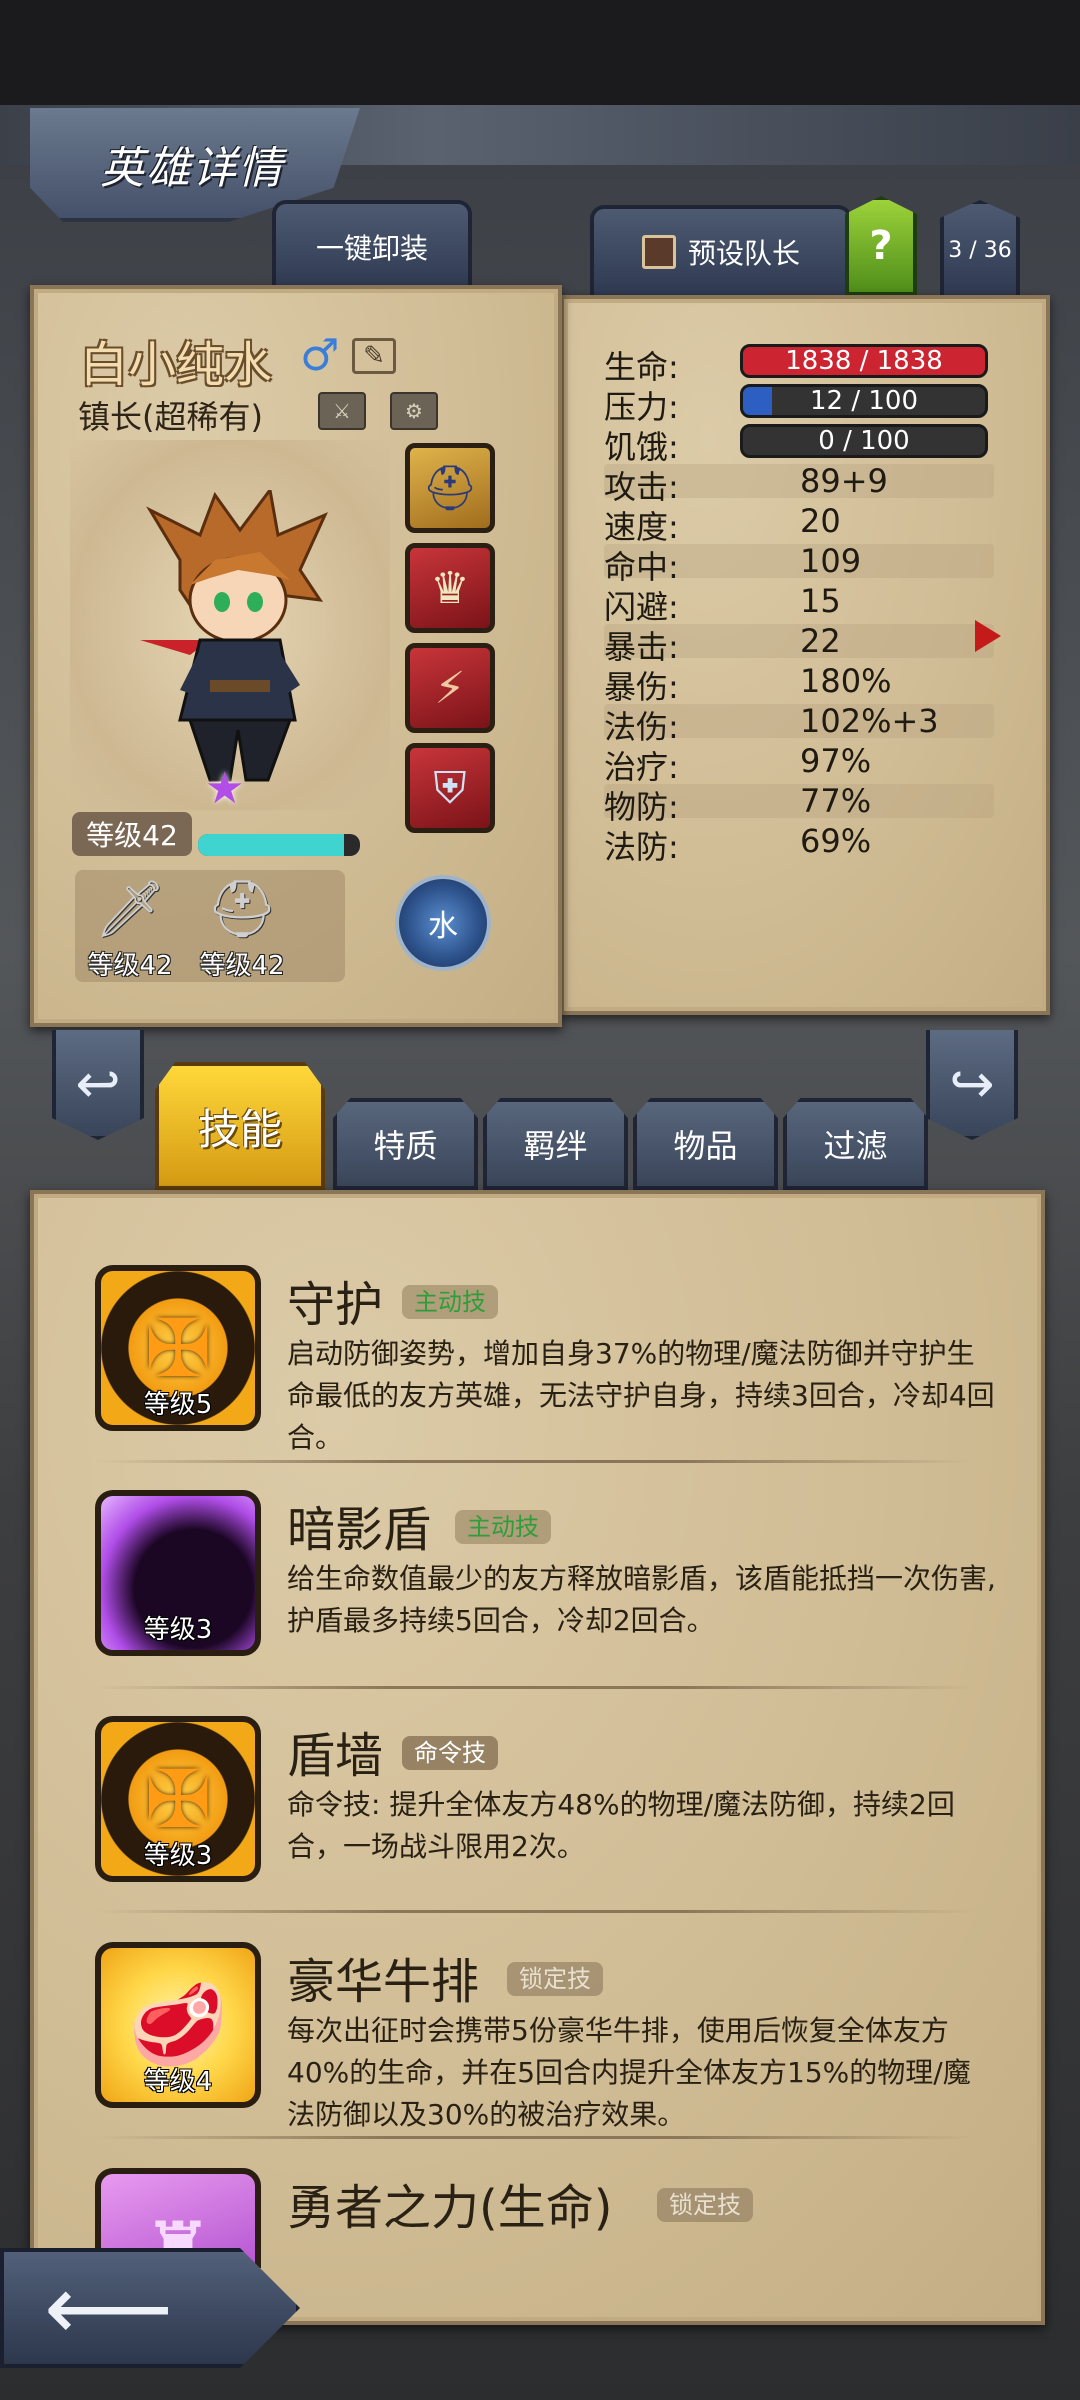 The width and height of the screenshot is (1080, 2400). What do you see at coordinates (450, 788) in the screenshot?
I see `equipment-slot-armor: ⛨` at bounding box center [450, 788].